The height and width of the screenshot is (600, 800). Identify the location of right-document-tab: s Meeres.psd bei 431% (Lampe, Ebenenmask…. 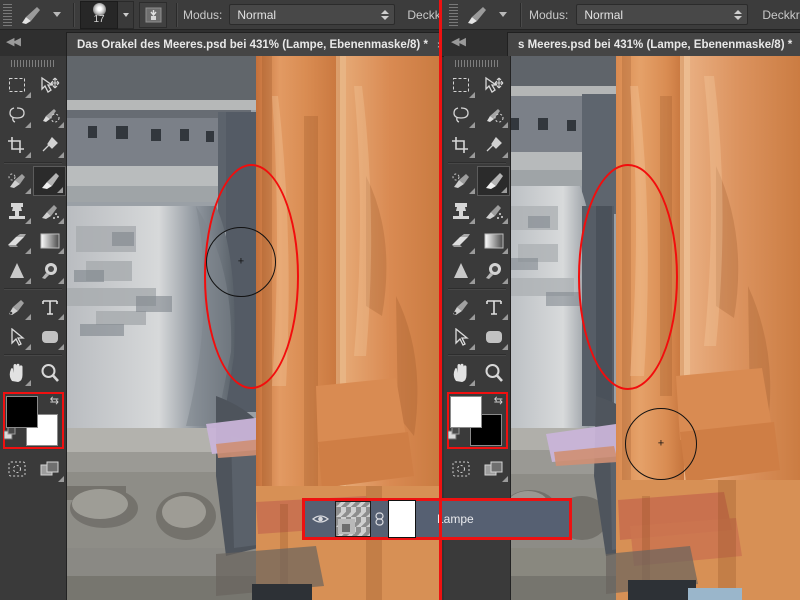
(653, 44).